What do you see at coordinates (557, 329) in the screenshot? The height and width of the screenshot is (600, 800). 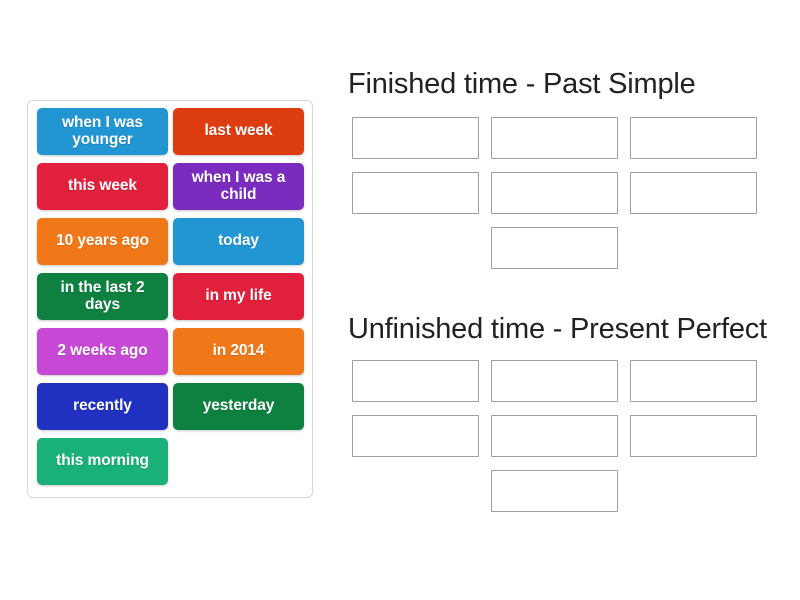 I see `group-heading: Unfinished time - Present Perfect` at bounding box center [557, 329].